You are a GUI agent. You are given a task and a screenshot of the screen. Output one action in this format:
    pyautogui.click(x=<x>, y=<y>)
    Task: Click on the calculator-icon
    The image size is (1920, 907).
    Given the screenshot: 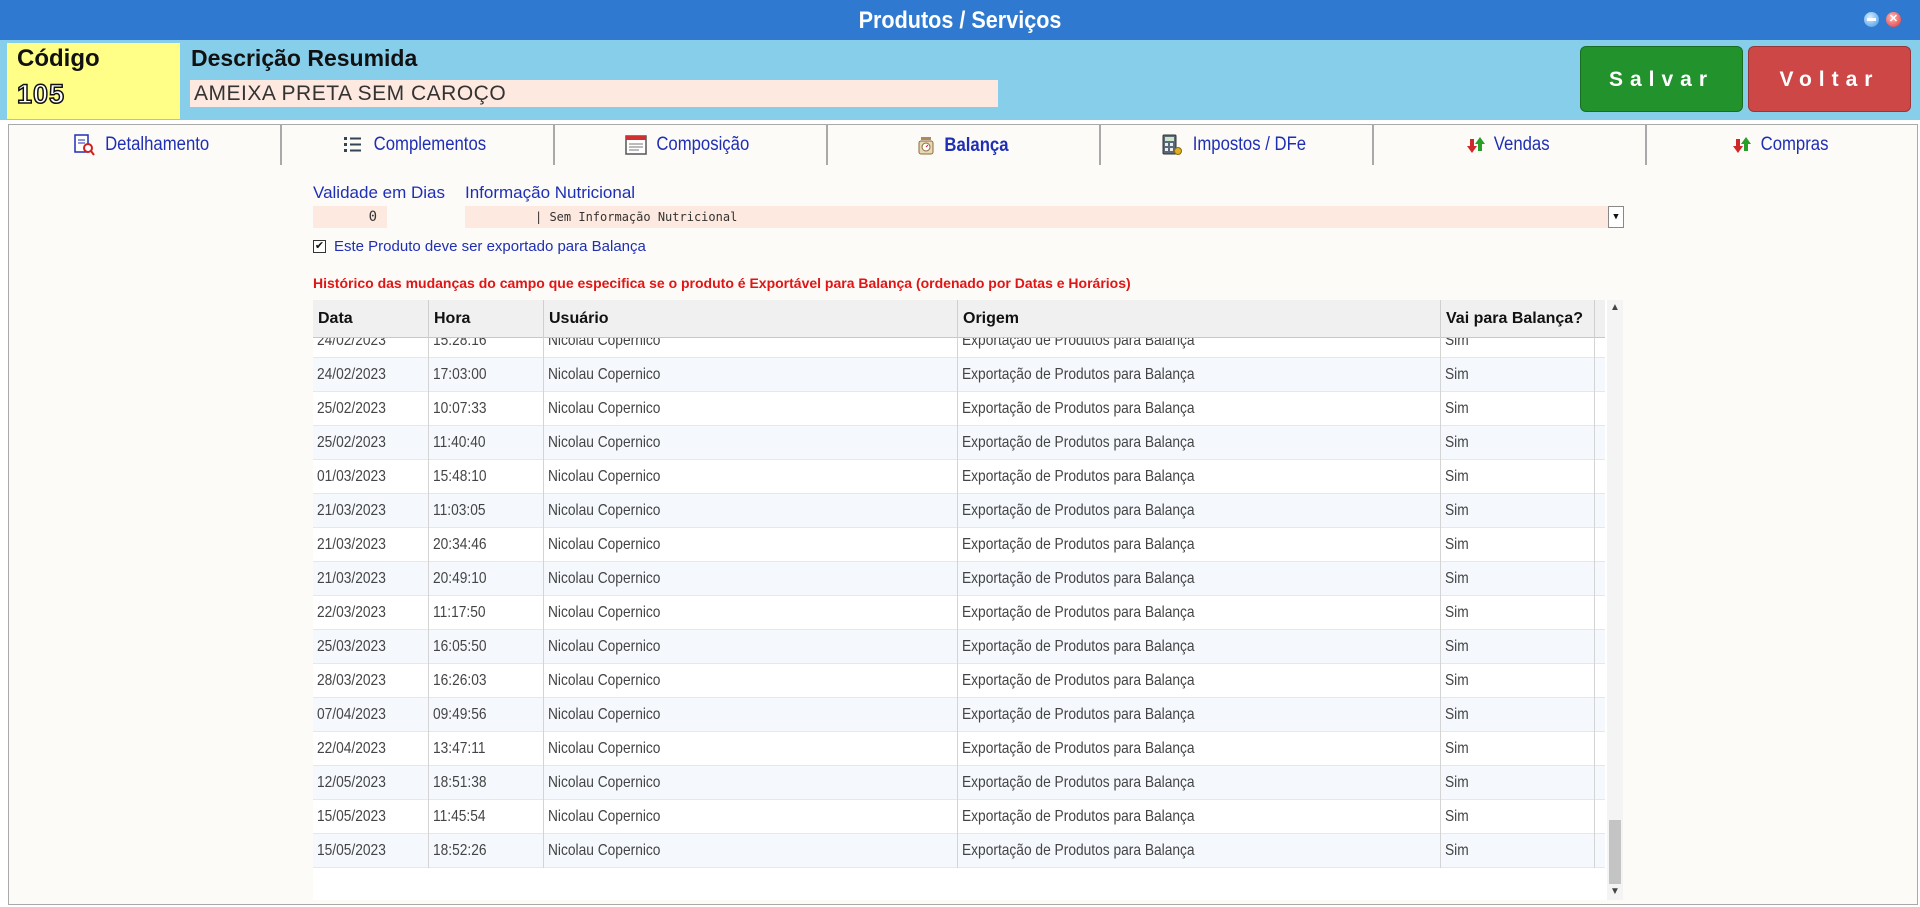 What is the action you would take?
    pyautogui.click(x=1172, y=144)
    